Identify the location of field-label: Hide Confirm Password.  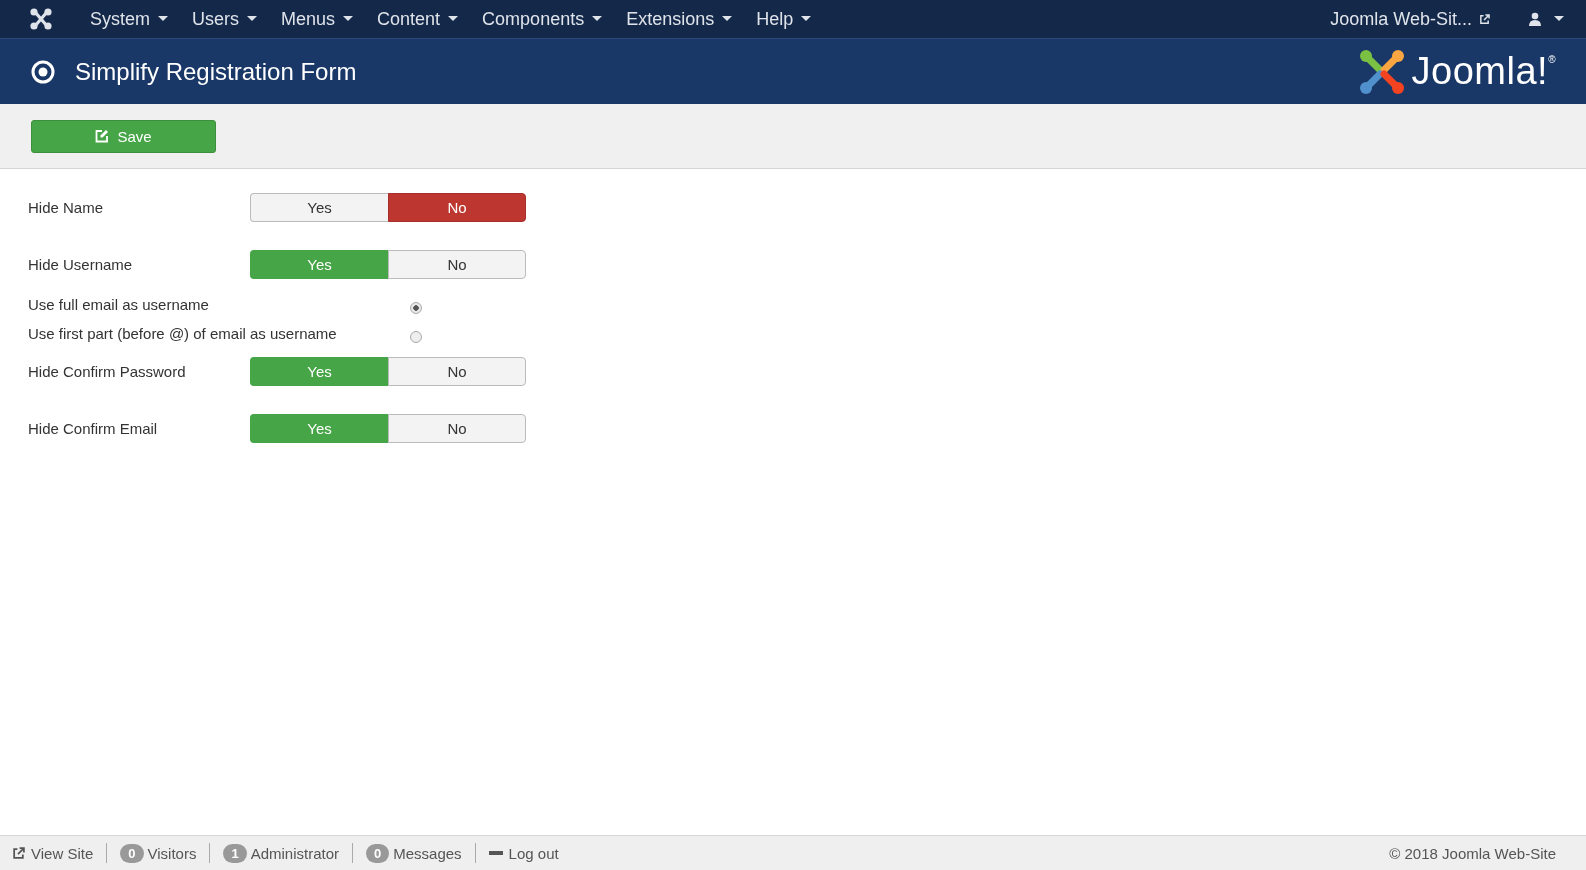
(107, 371).